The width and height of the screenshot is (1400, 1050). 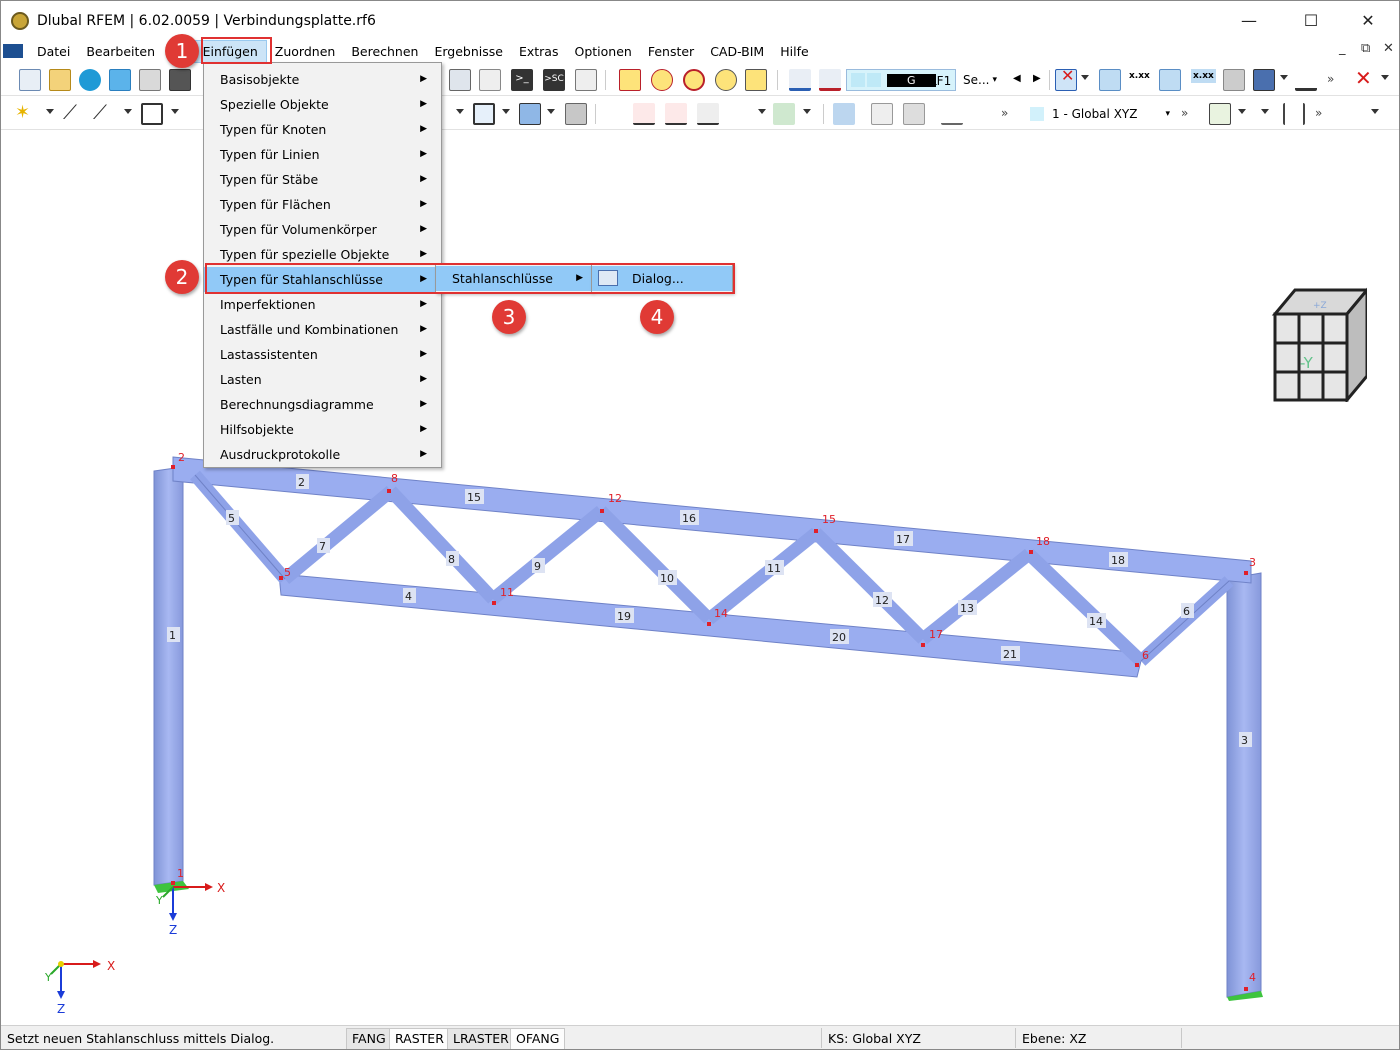 I want to click on block-icon, so click(x=120, y=80).